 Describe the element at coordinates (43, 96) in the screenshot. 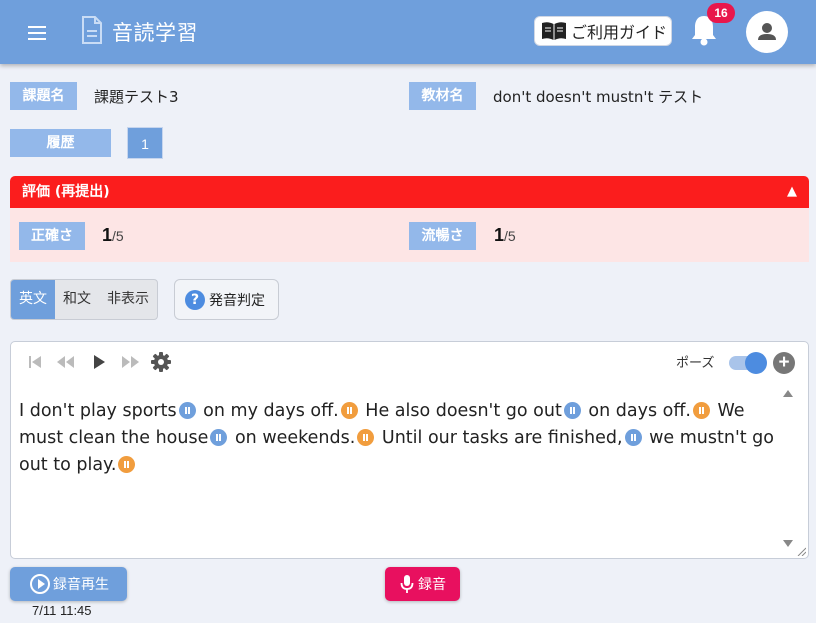

I see `task-name-label: 課題名` at that location.